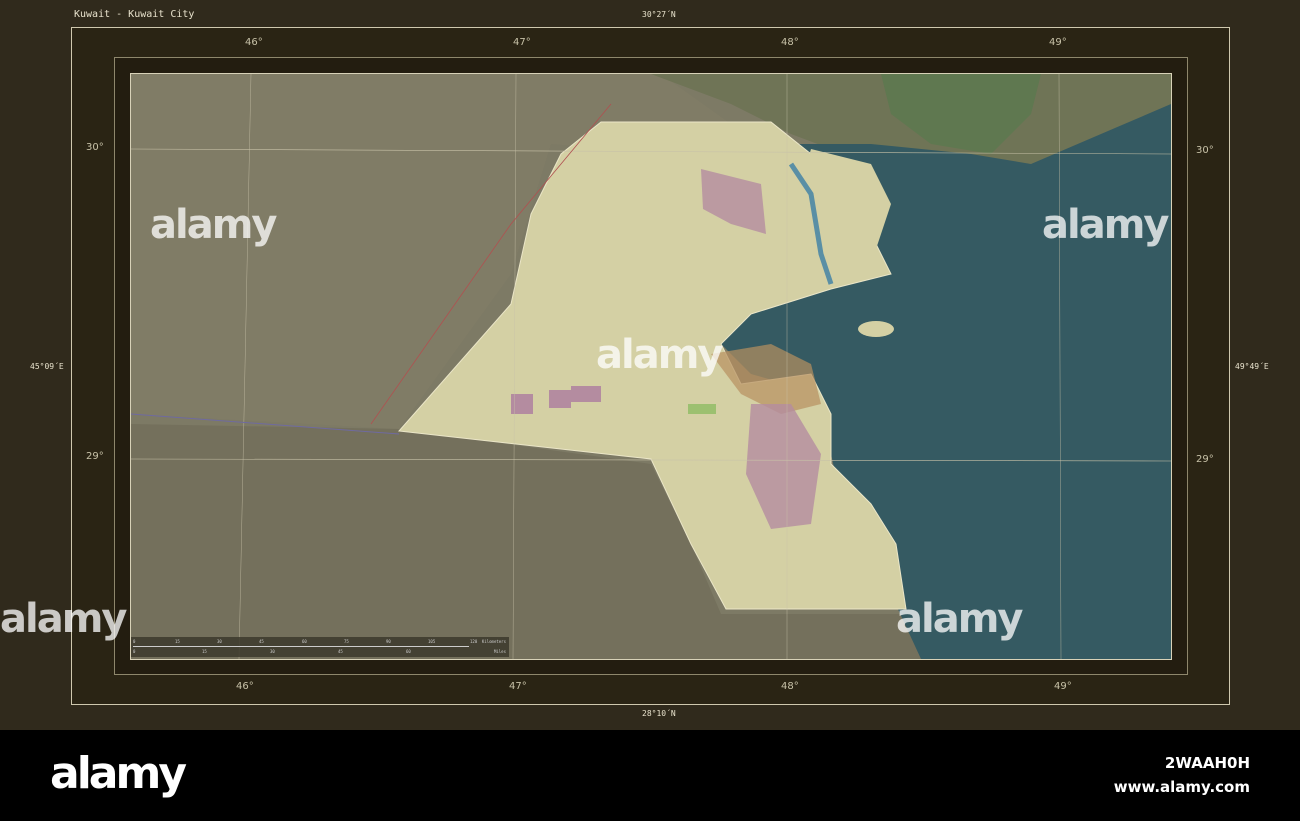 This screenshot has width=1300, height=821. I want to click on scale-km: 30, so click(219, 641).